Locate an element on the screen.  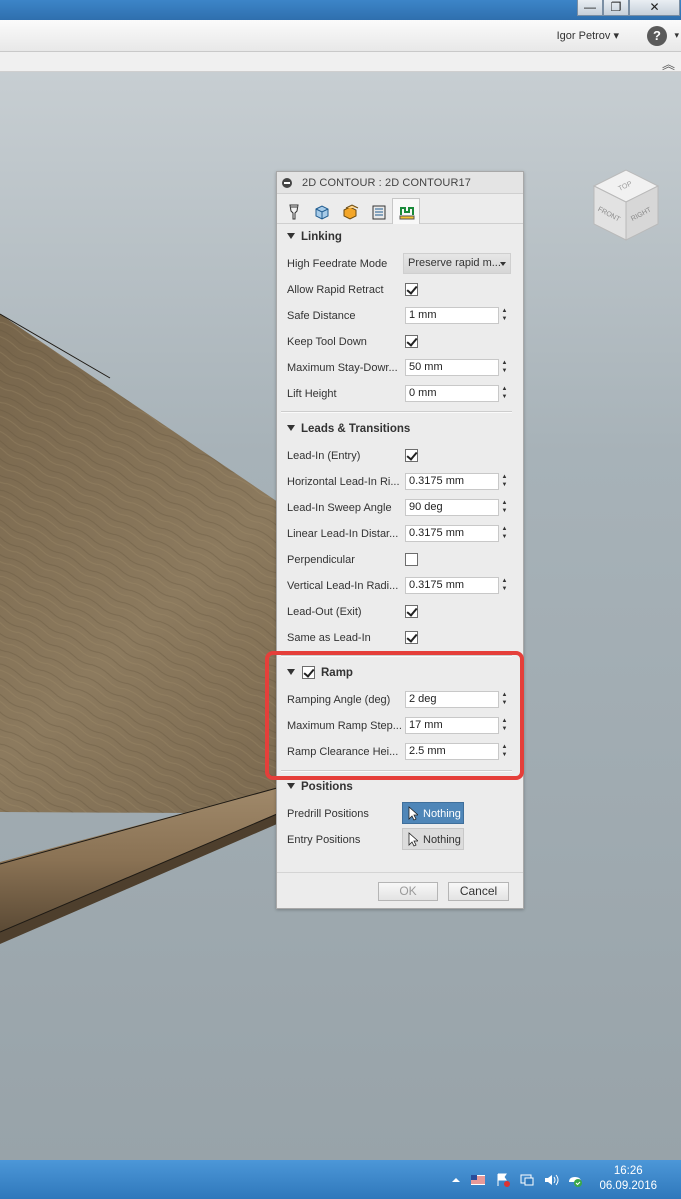
high-feedrate-mode-label: High Feedrate Mode is located at coordinates (337, 264).